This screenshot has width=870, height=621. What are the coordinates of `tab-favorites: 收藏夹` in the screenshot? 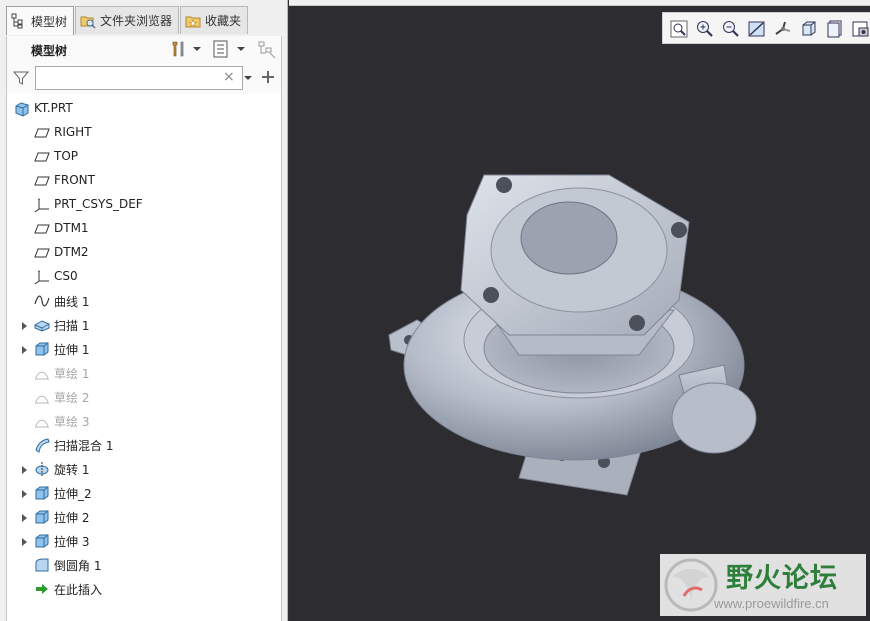 It's located at (214, 20).